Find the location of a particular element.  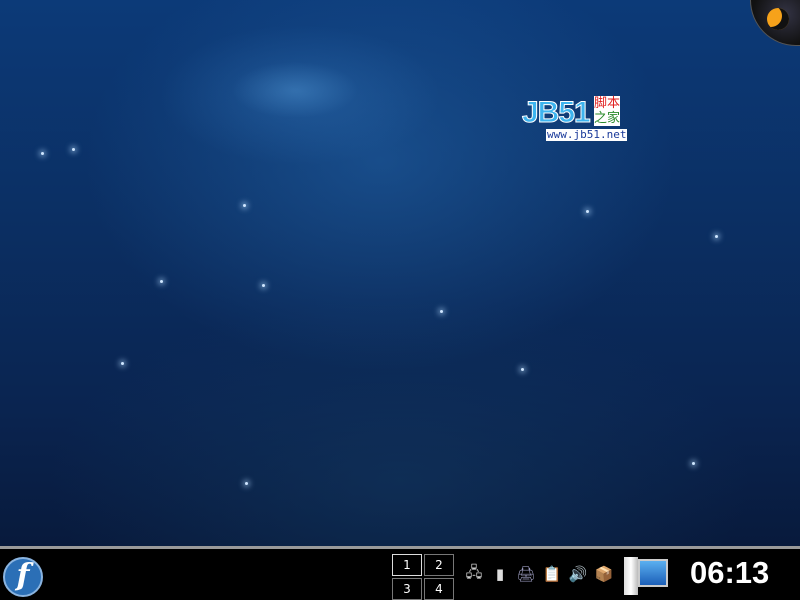

pager-desktop-4: 4 is located at coordinates (439, 589).